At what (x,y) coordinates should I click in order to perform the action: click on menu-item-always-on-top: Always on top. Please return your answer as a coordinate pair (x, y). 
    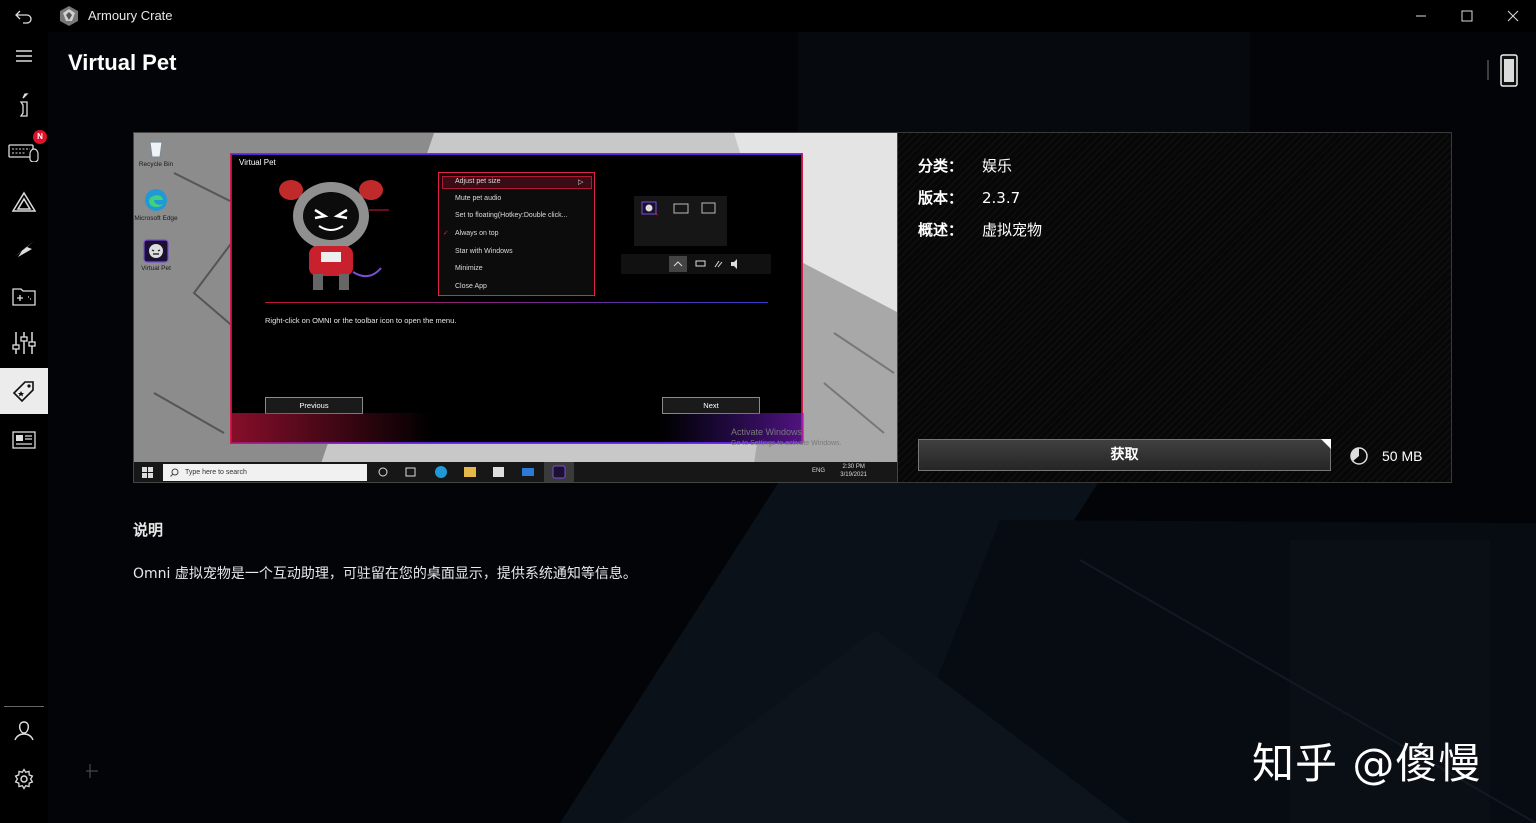
    Looking at the image, I should click on (477, 233).